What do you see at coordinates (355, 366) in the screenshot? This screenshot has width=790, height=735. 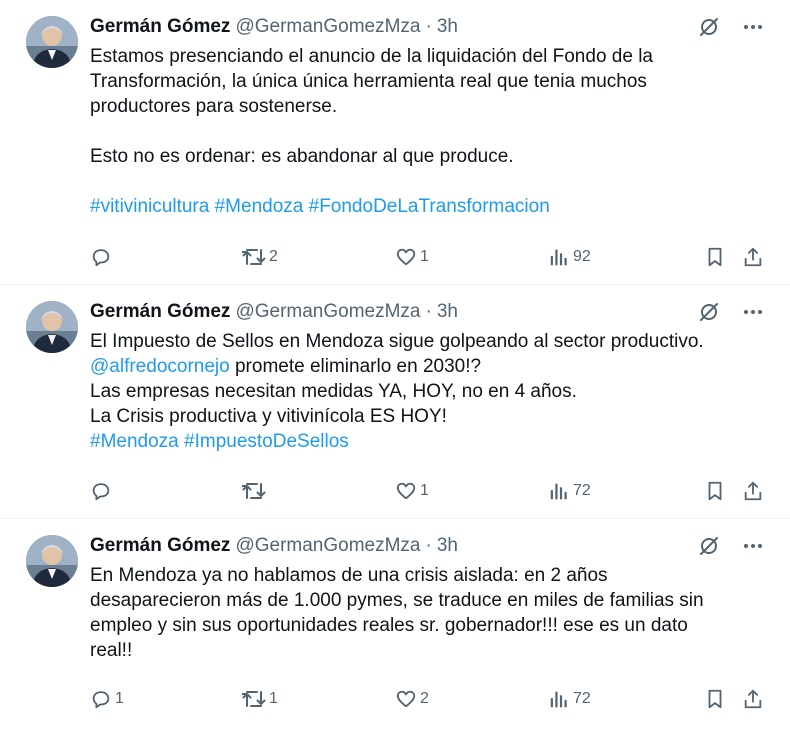 I see `text-segment: promete eliminarlo en 2030!?` at bounding box center [355, 366].